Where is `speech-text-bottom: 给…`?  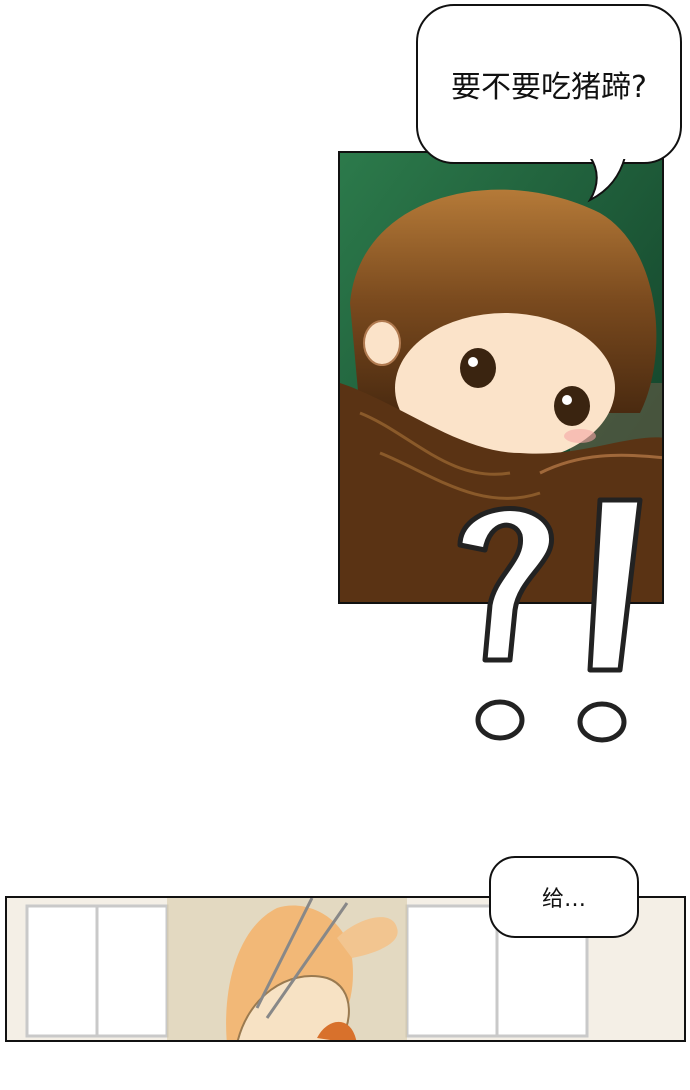
speech-text-bottom: 给… is located at coordinates (563, 899).